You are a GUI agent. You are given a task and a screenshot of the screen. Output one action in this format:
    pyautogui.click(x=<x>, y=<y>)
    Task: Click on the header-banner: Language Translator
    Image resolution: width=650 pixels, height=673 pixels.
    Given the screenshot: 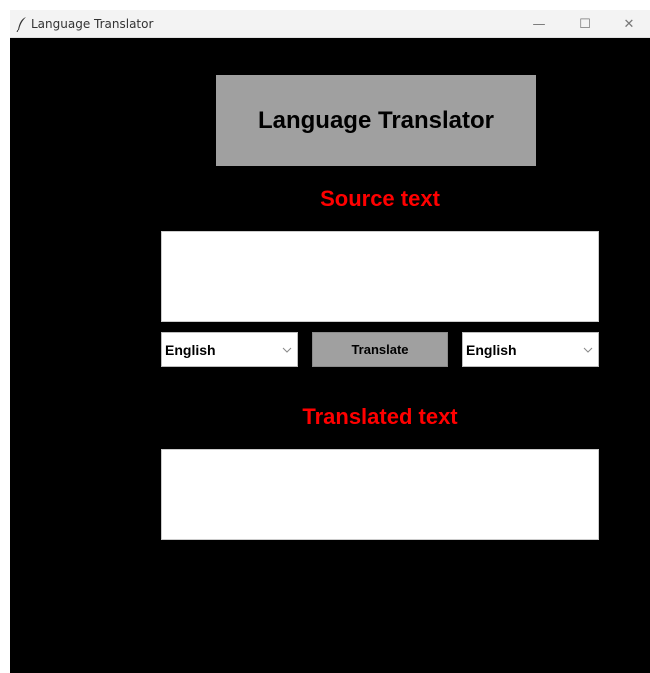 What is the action you would take?
    pyautogui.click(x=376, y=120)
    